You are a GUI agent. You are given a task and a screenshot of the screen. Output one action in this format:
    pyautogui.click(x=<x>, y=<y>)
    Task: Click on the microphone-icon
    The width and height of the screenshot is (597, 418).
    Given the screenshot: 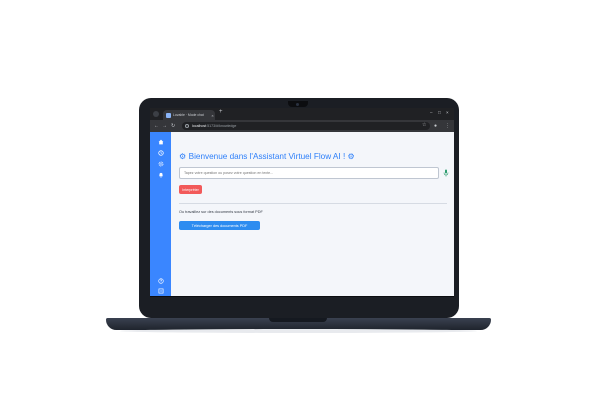 What is the action you would take?
    pyautogui.click(x=446, y=173)
    